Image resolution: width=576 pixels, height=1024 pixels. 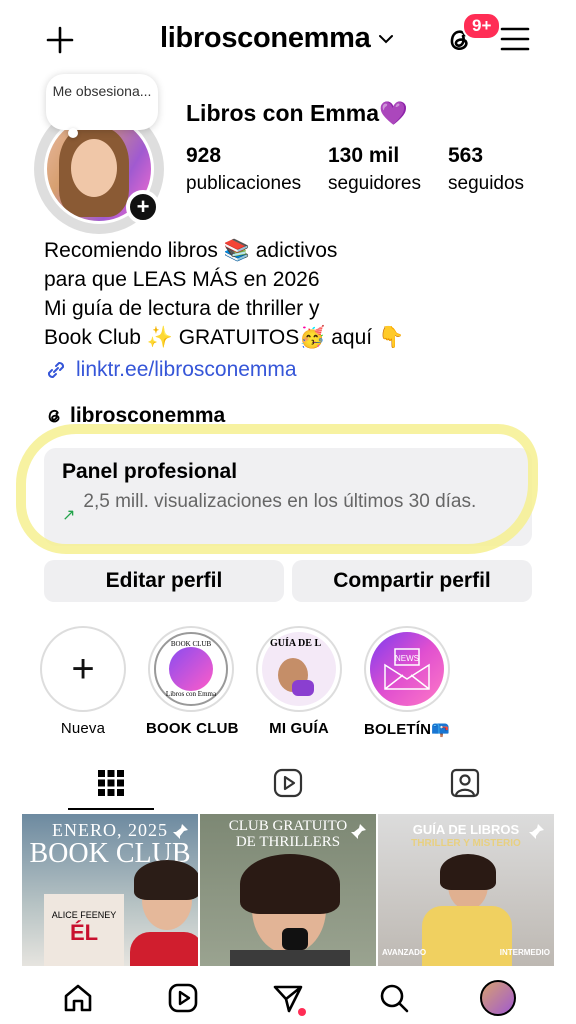 I want to click on stat-label: seguidos, so click(x=486, y=183).